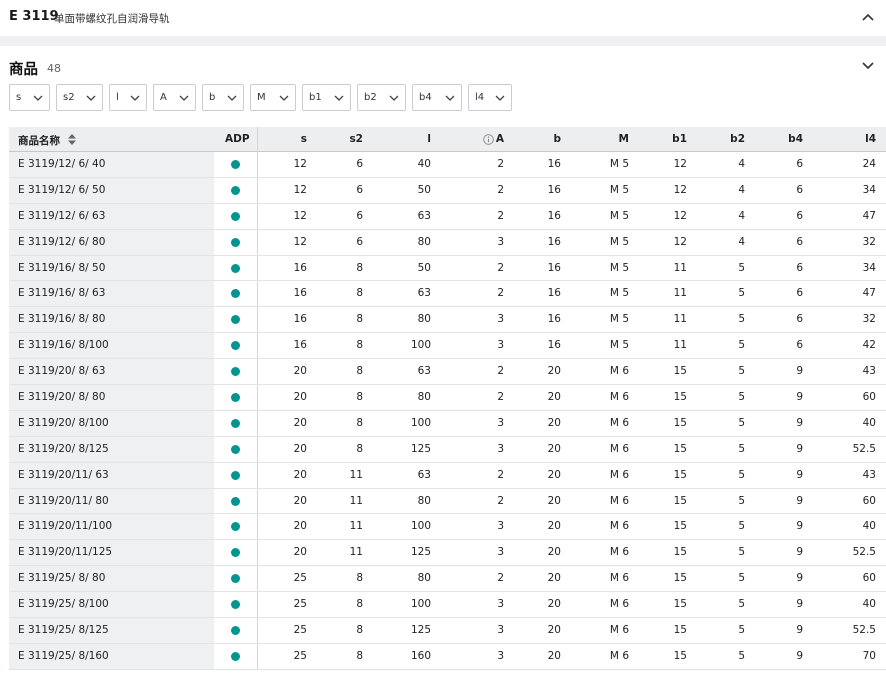  What do you see at coordinates (447, 165) in the screenshot?
I see `table-row: E 3119/12/ 6/ 40 12 6 40 2 16 M 5 12 4 6 24` at bounding box center [447, 165].